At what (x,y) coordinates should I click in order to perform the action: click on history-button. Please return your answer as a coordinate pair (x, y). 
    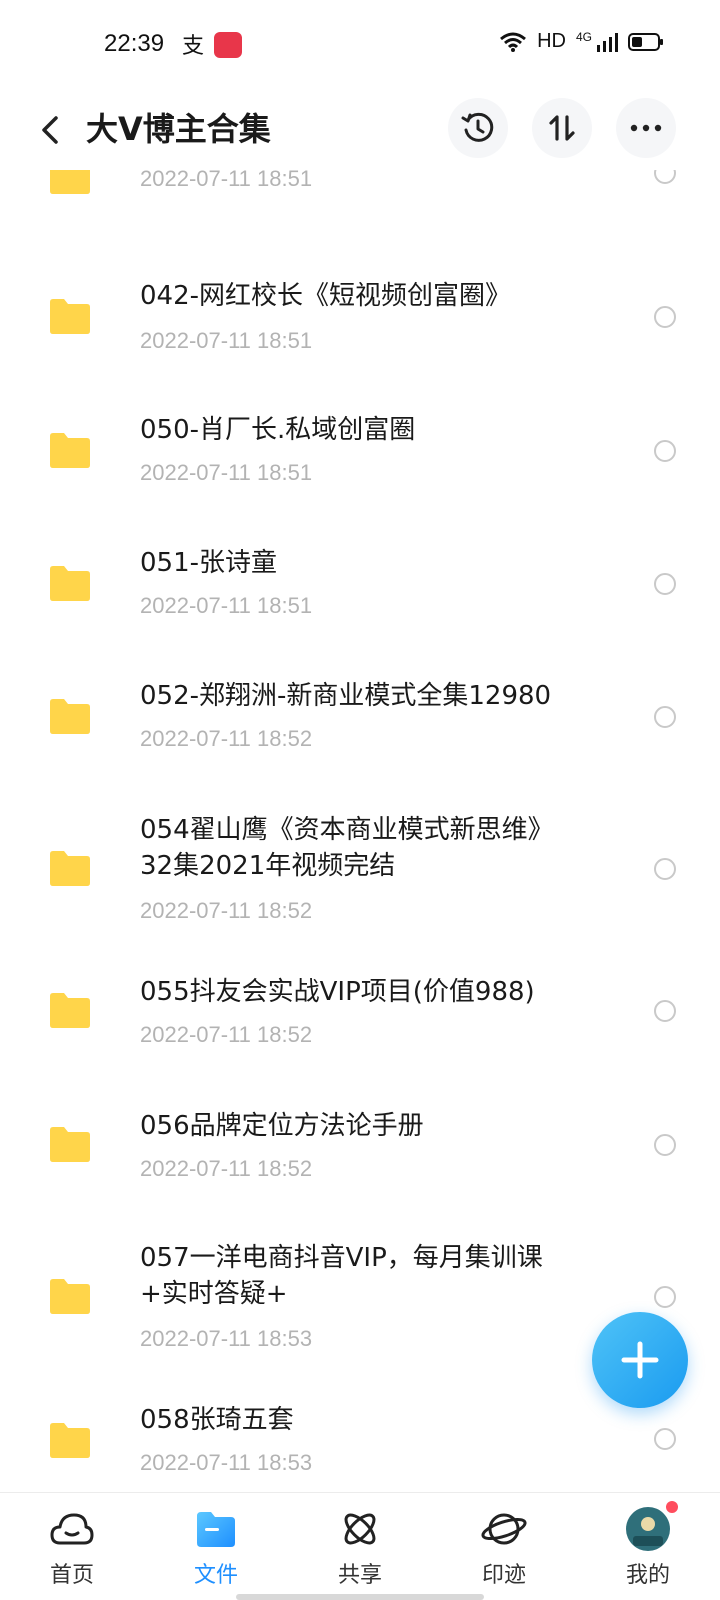
    Looking at the image, I should click on (478, 128).